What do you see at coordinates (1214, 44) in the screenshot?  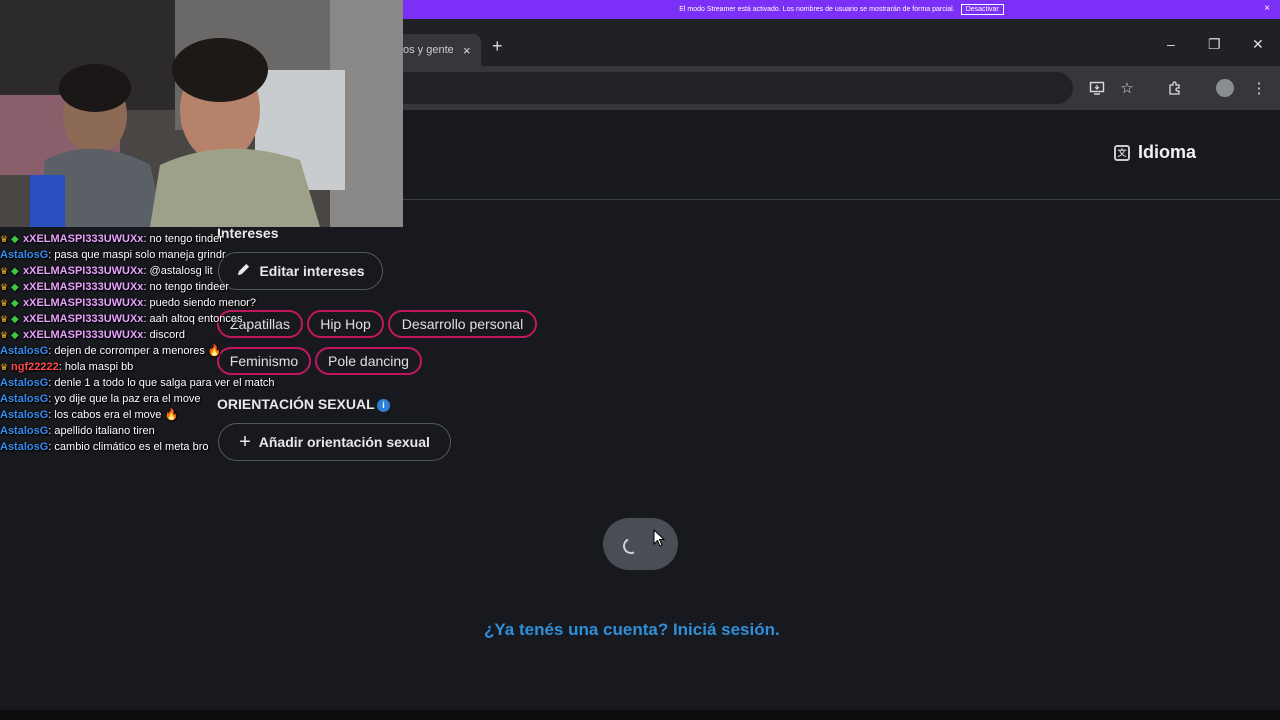 I see `restore-button: ❐` at bounding box center [1214, 44].